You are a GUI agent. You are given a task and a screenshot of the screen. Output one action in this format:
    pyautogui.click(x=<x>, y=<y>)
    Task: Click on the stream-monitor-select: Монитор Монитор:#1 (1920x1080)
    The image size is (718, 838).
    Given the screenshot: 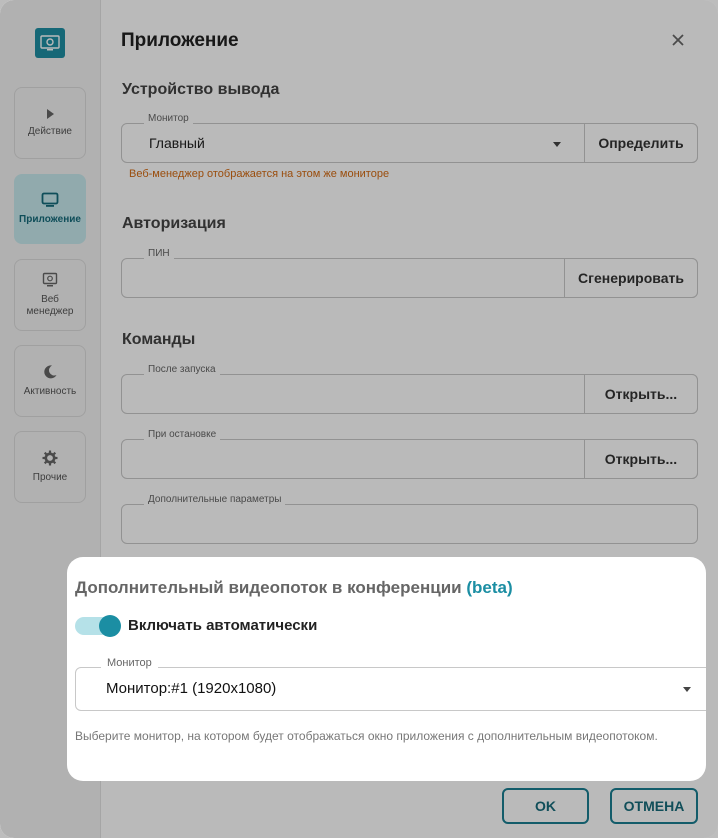 What is the action you would take?
    pyautogui.click(x=390, y=684)
    